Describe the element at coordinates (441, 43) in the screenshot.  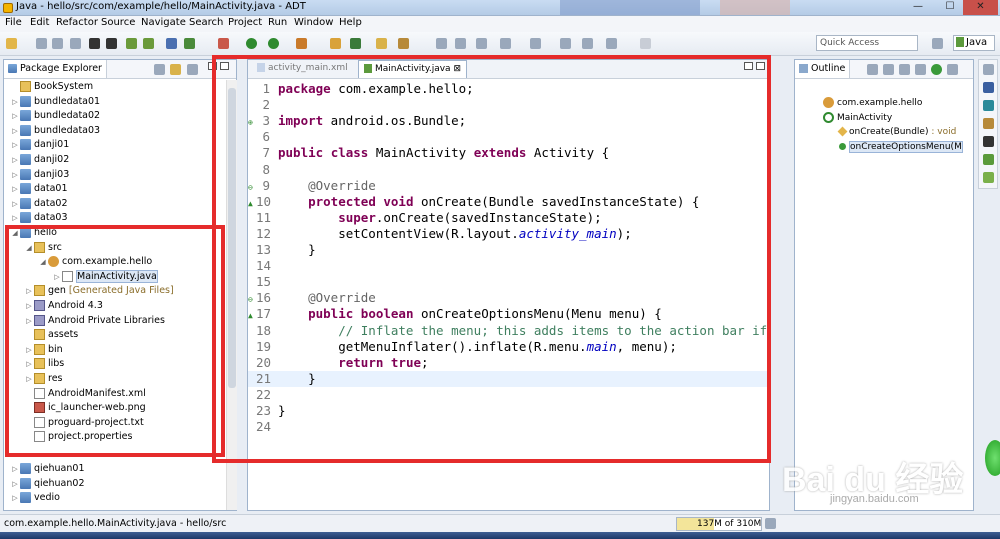
I see `toggle-mark-icon` at that location.